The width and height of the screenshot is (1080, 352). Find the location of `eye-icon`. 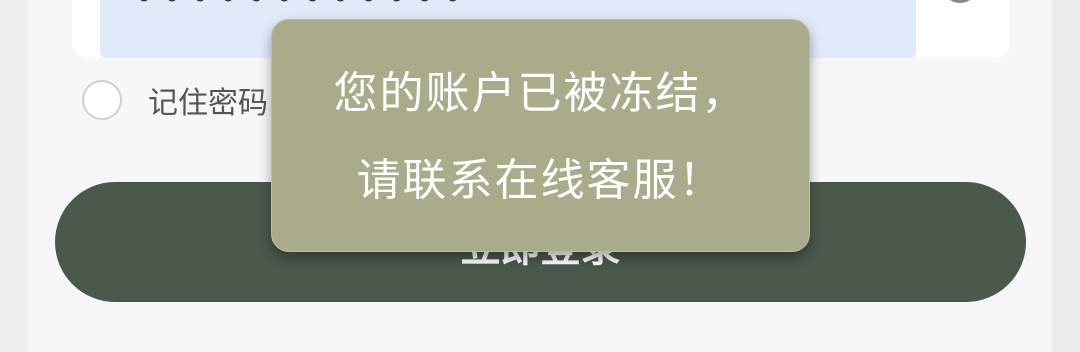

eye-icon is located at coordinates (960, 5).